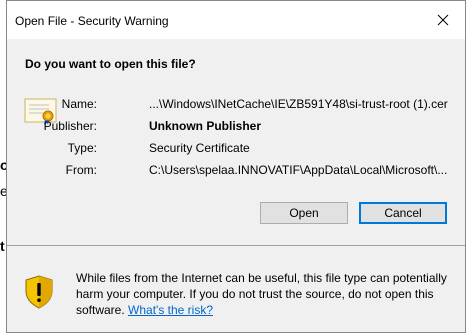 This screenshot has height=335, width=473. I want to click on close-icon, so click(443, 20).